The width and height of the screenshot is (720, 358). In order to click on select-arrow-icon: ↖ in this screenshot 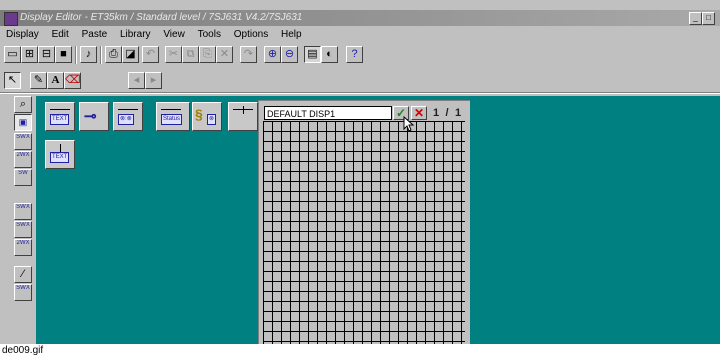, I will do `click(12, 80)`.